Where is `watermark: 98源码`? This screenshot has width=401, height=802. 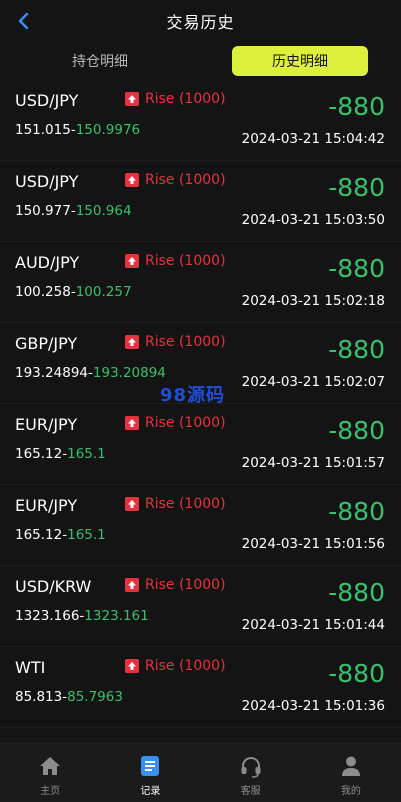
watermark: 98源码 is located at coordinates (193, 395).